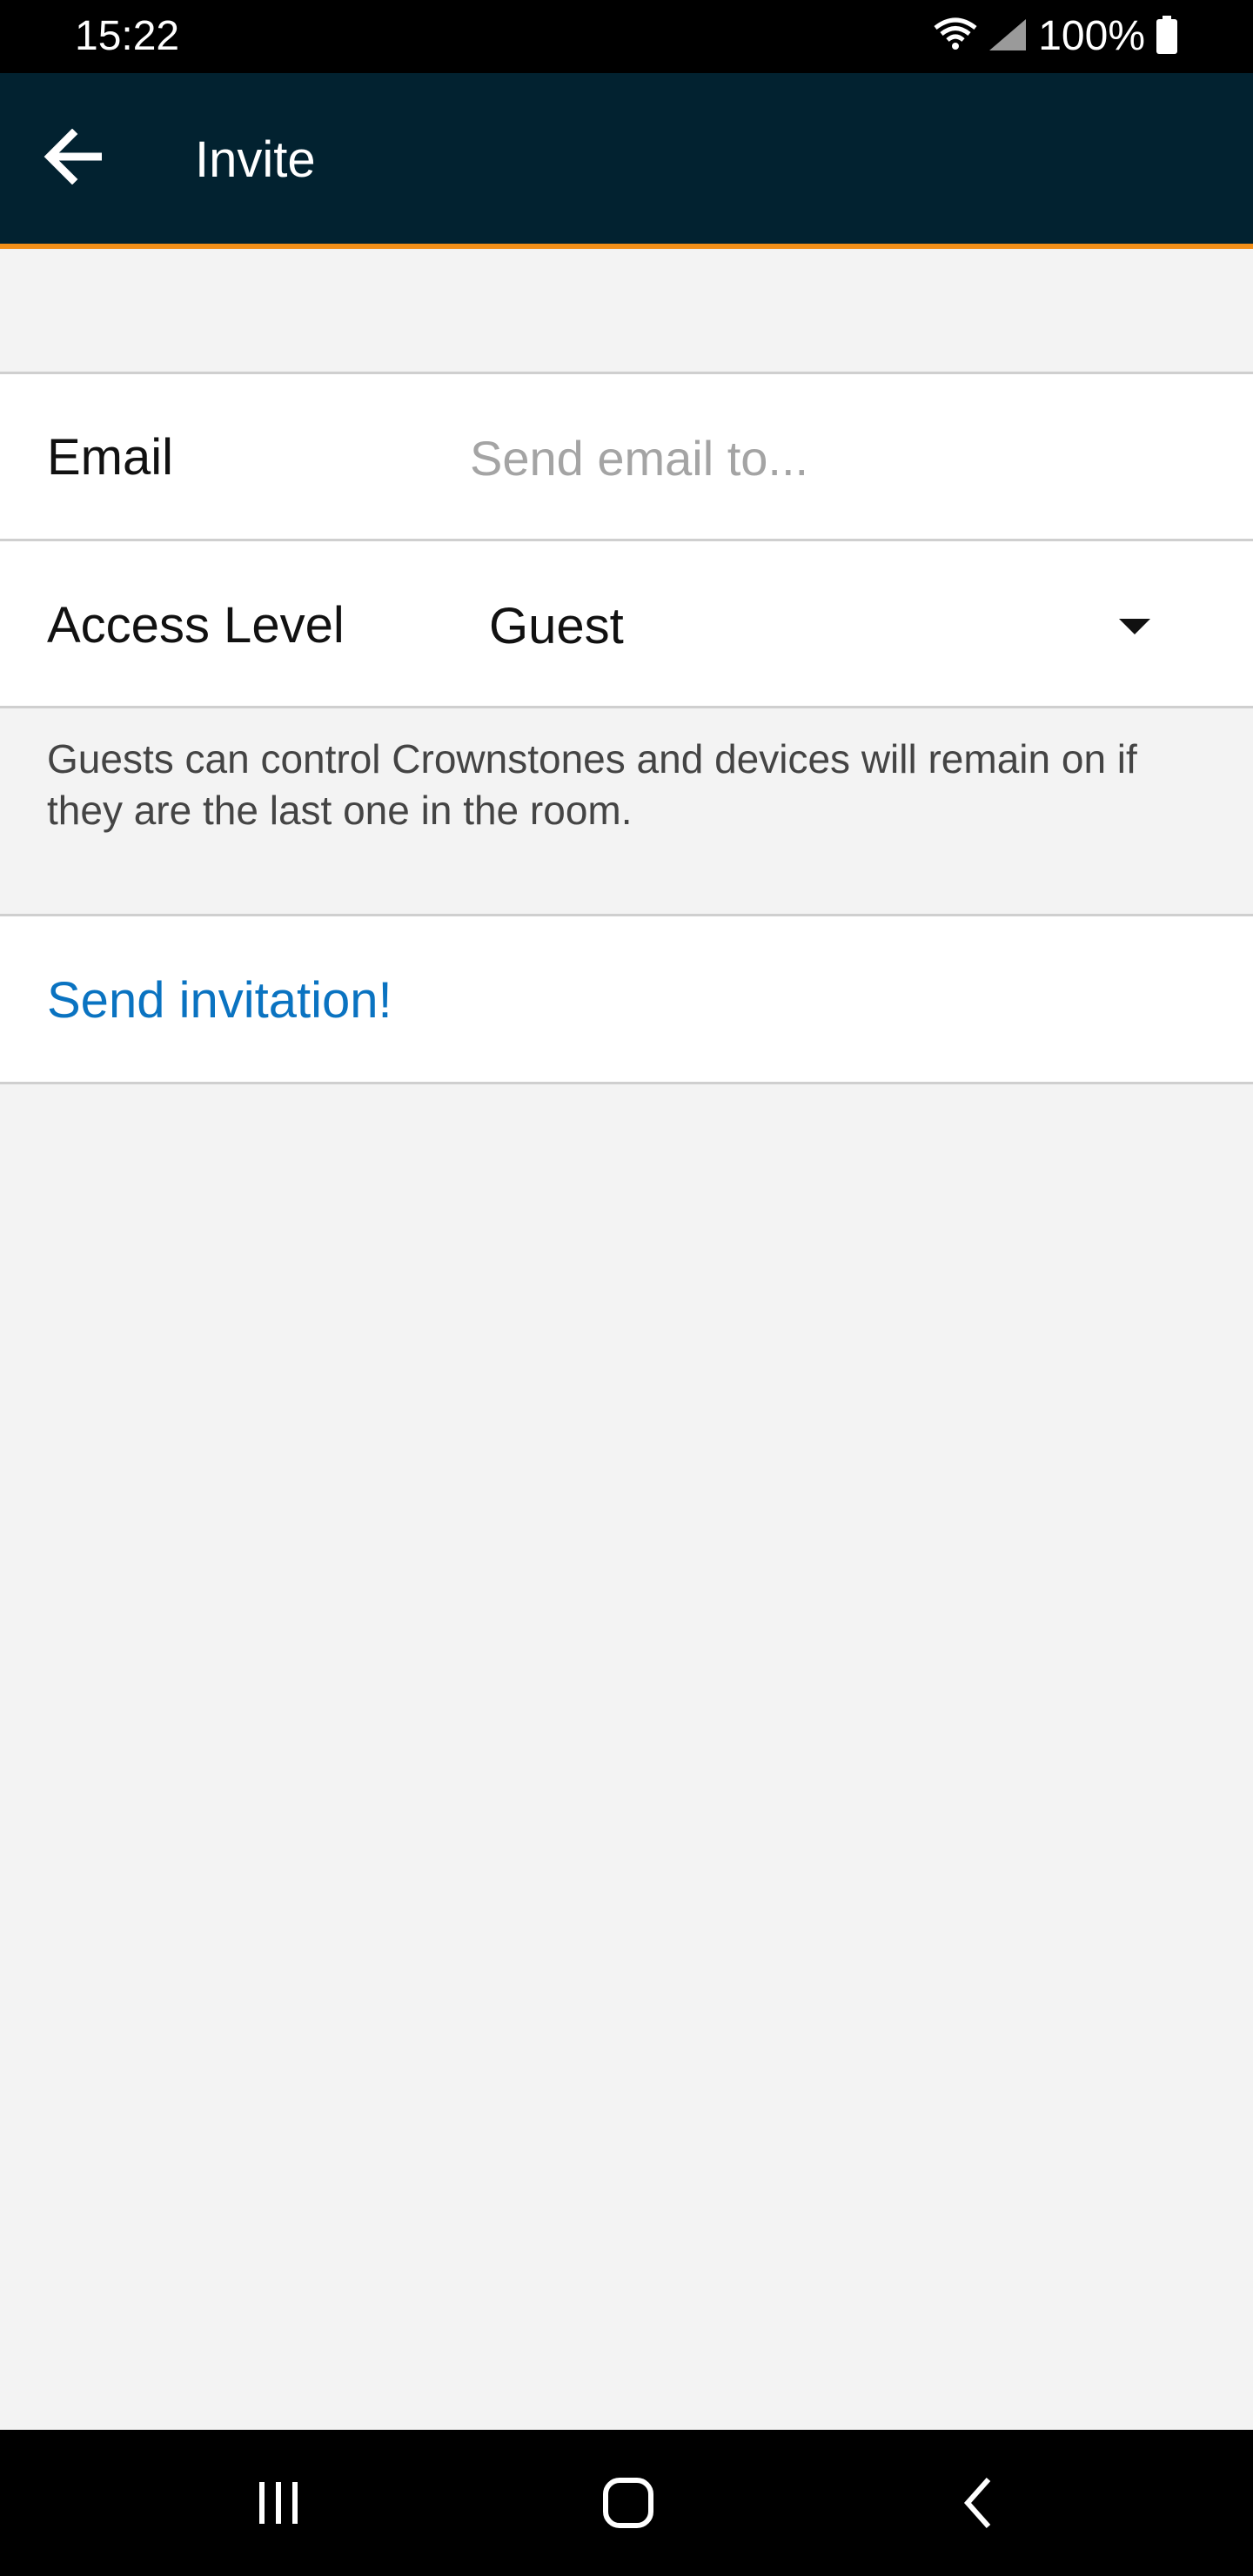  What do you see at coordinates (626, 37) in the screenshot?
I see `status-bar: 15:22 100%` at bounding box center [626, 37].